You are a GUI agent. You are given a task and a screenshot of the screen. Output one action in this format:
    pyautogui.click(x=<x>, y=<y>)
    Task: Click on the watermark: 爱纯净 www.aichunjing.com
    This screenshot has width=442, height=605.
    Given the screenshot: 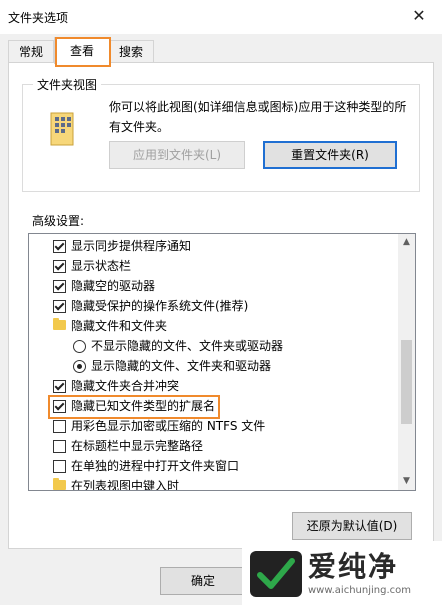 What is the action you would take?
    pyautogui.click(x=342, y=573)
    